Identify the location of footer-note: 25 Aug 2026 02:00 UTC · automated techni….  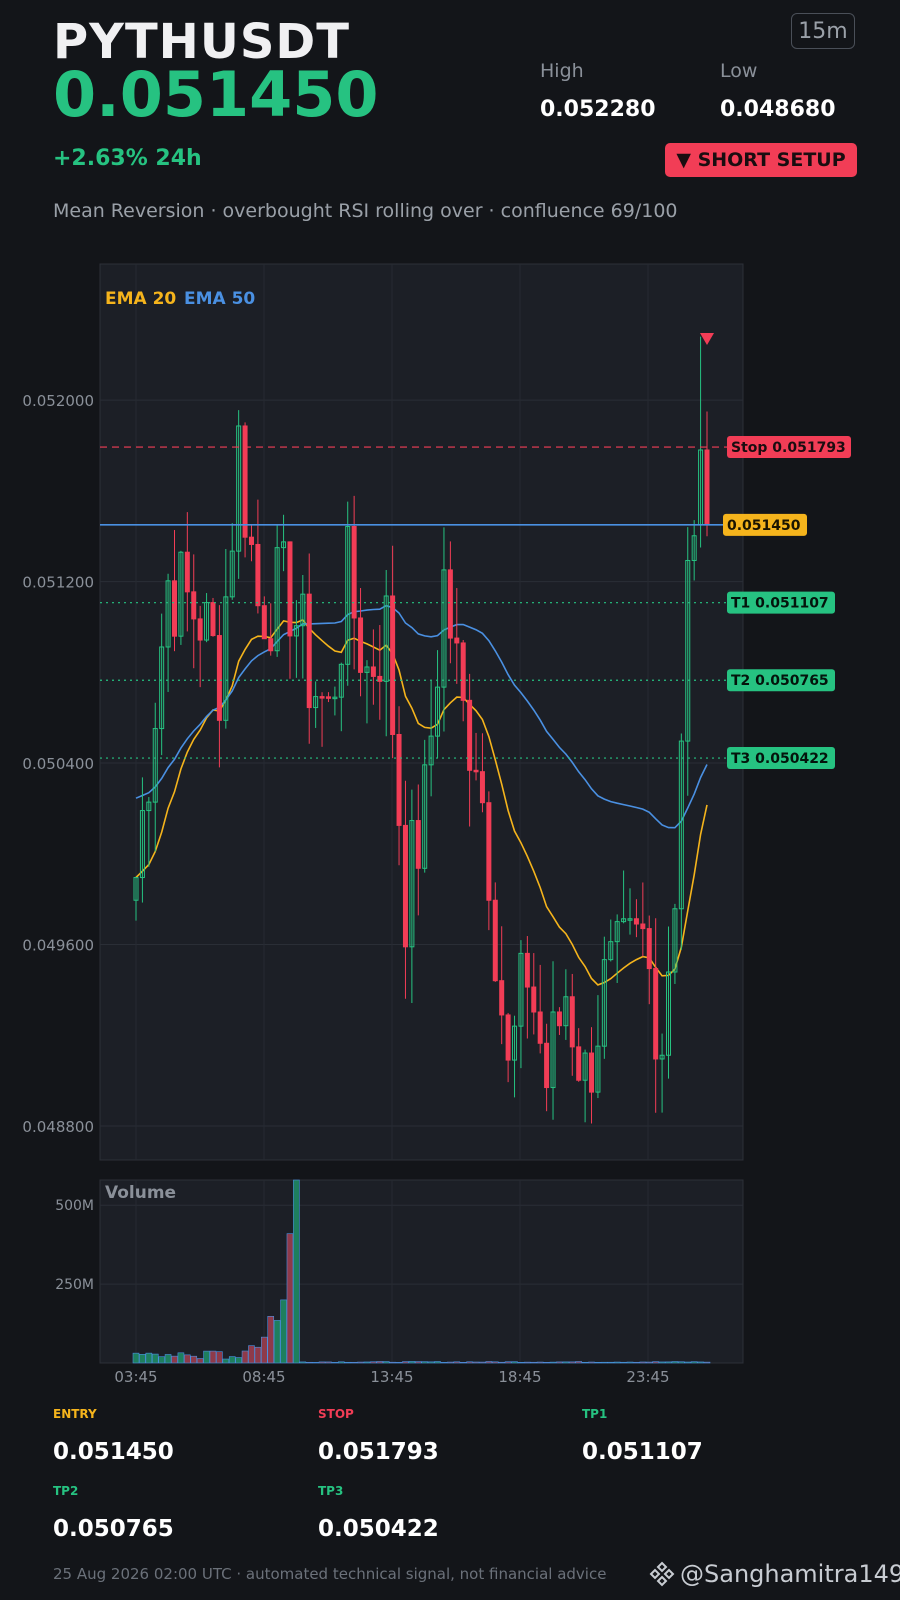
(330, 1574).